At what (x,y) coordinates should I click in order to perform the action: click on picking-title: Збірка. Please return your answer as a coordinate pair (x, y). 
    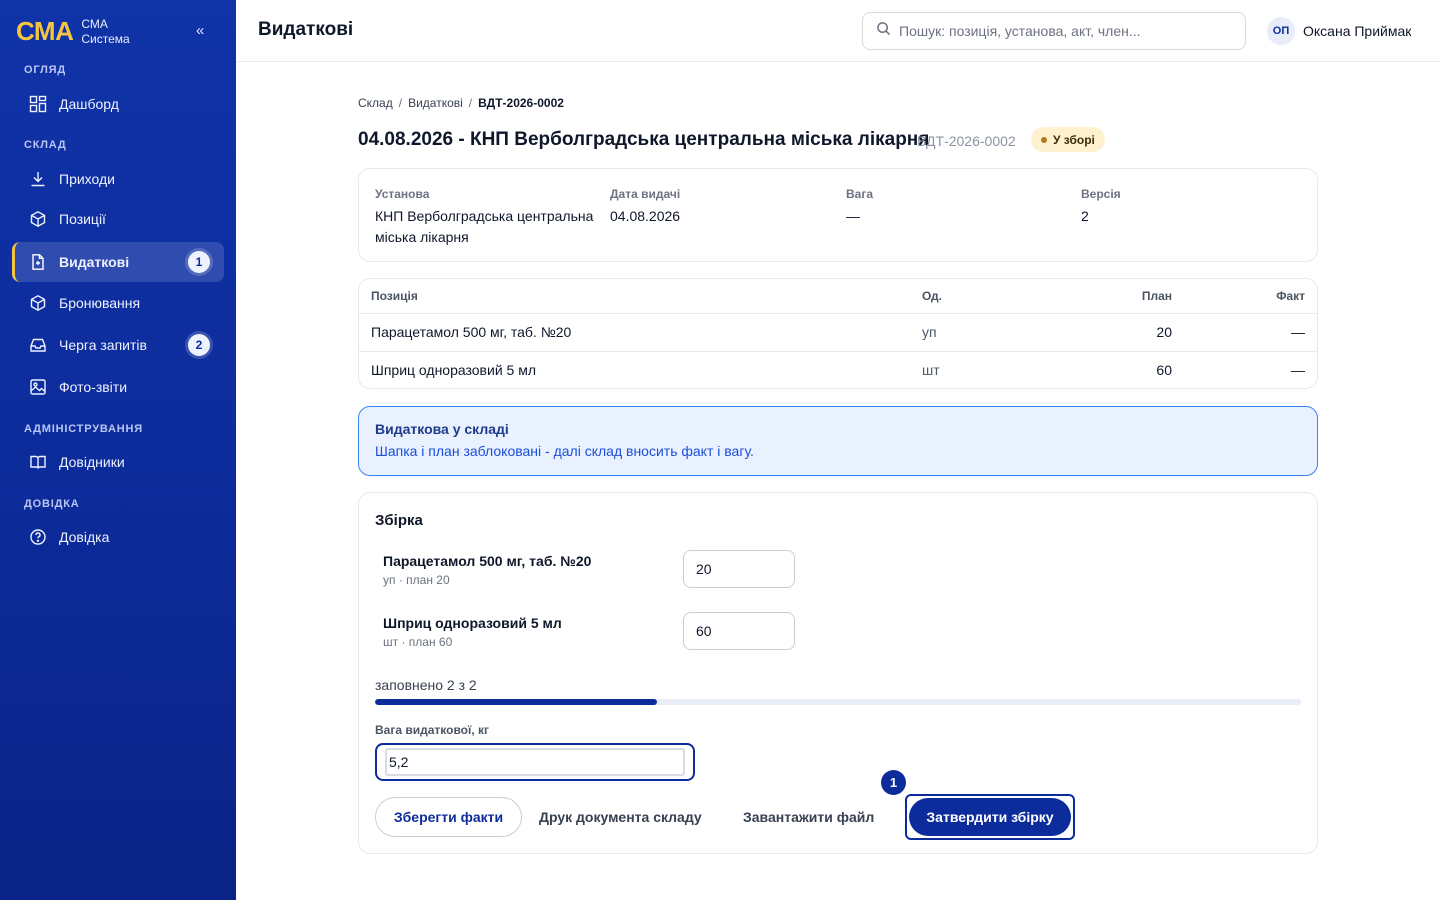
    Looking at the image, I should click on (399, 520).